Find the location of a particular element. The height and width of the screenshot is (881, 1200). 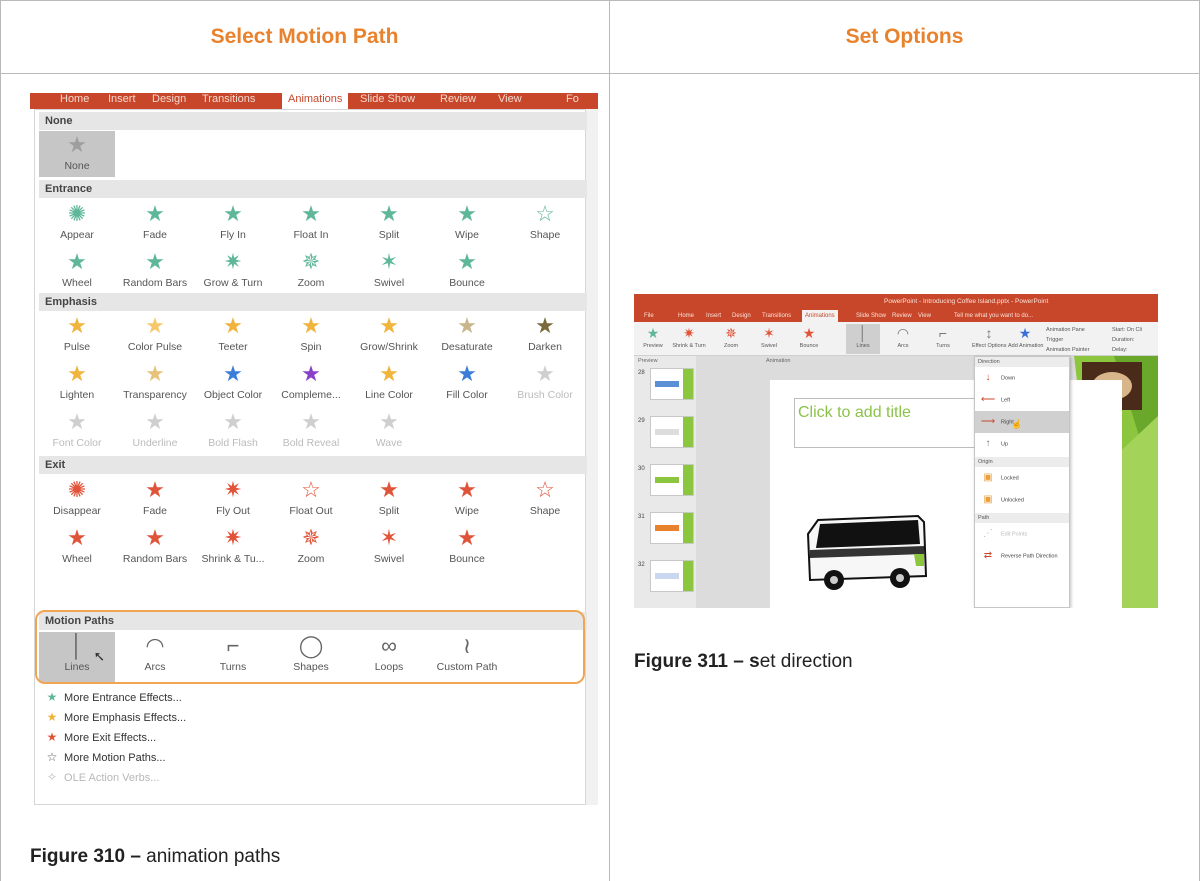

effect-entrance-grow-and-turn: ✷ Grow & Turn is located at coordinates (233, 272).